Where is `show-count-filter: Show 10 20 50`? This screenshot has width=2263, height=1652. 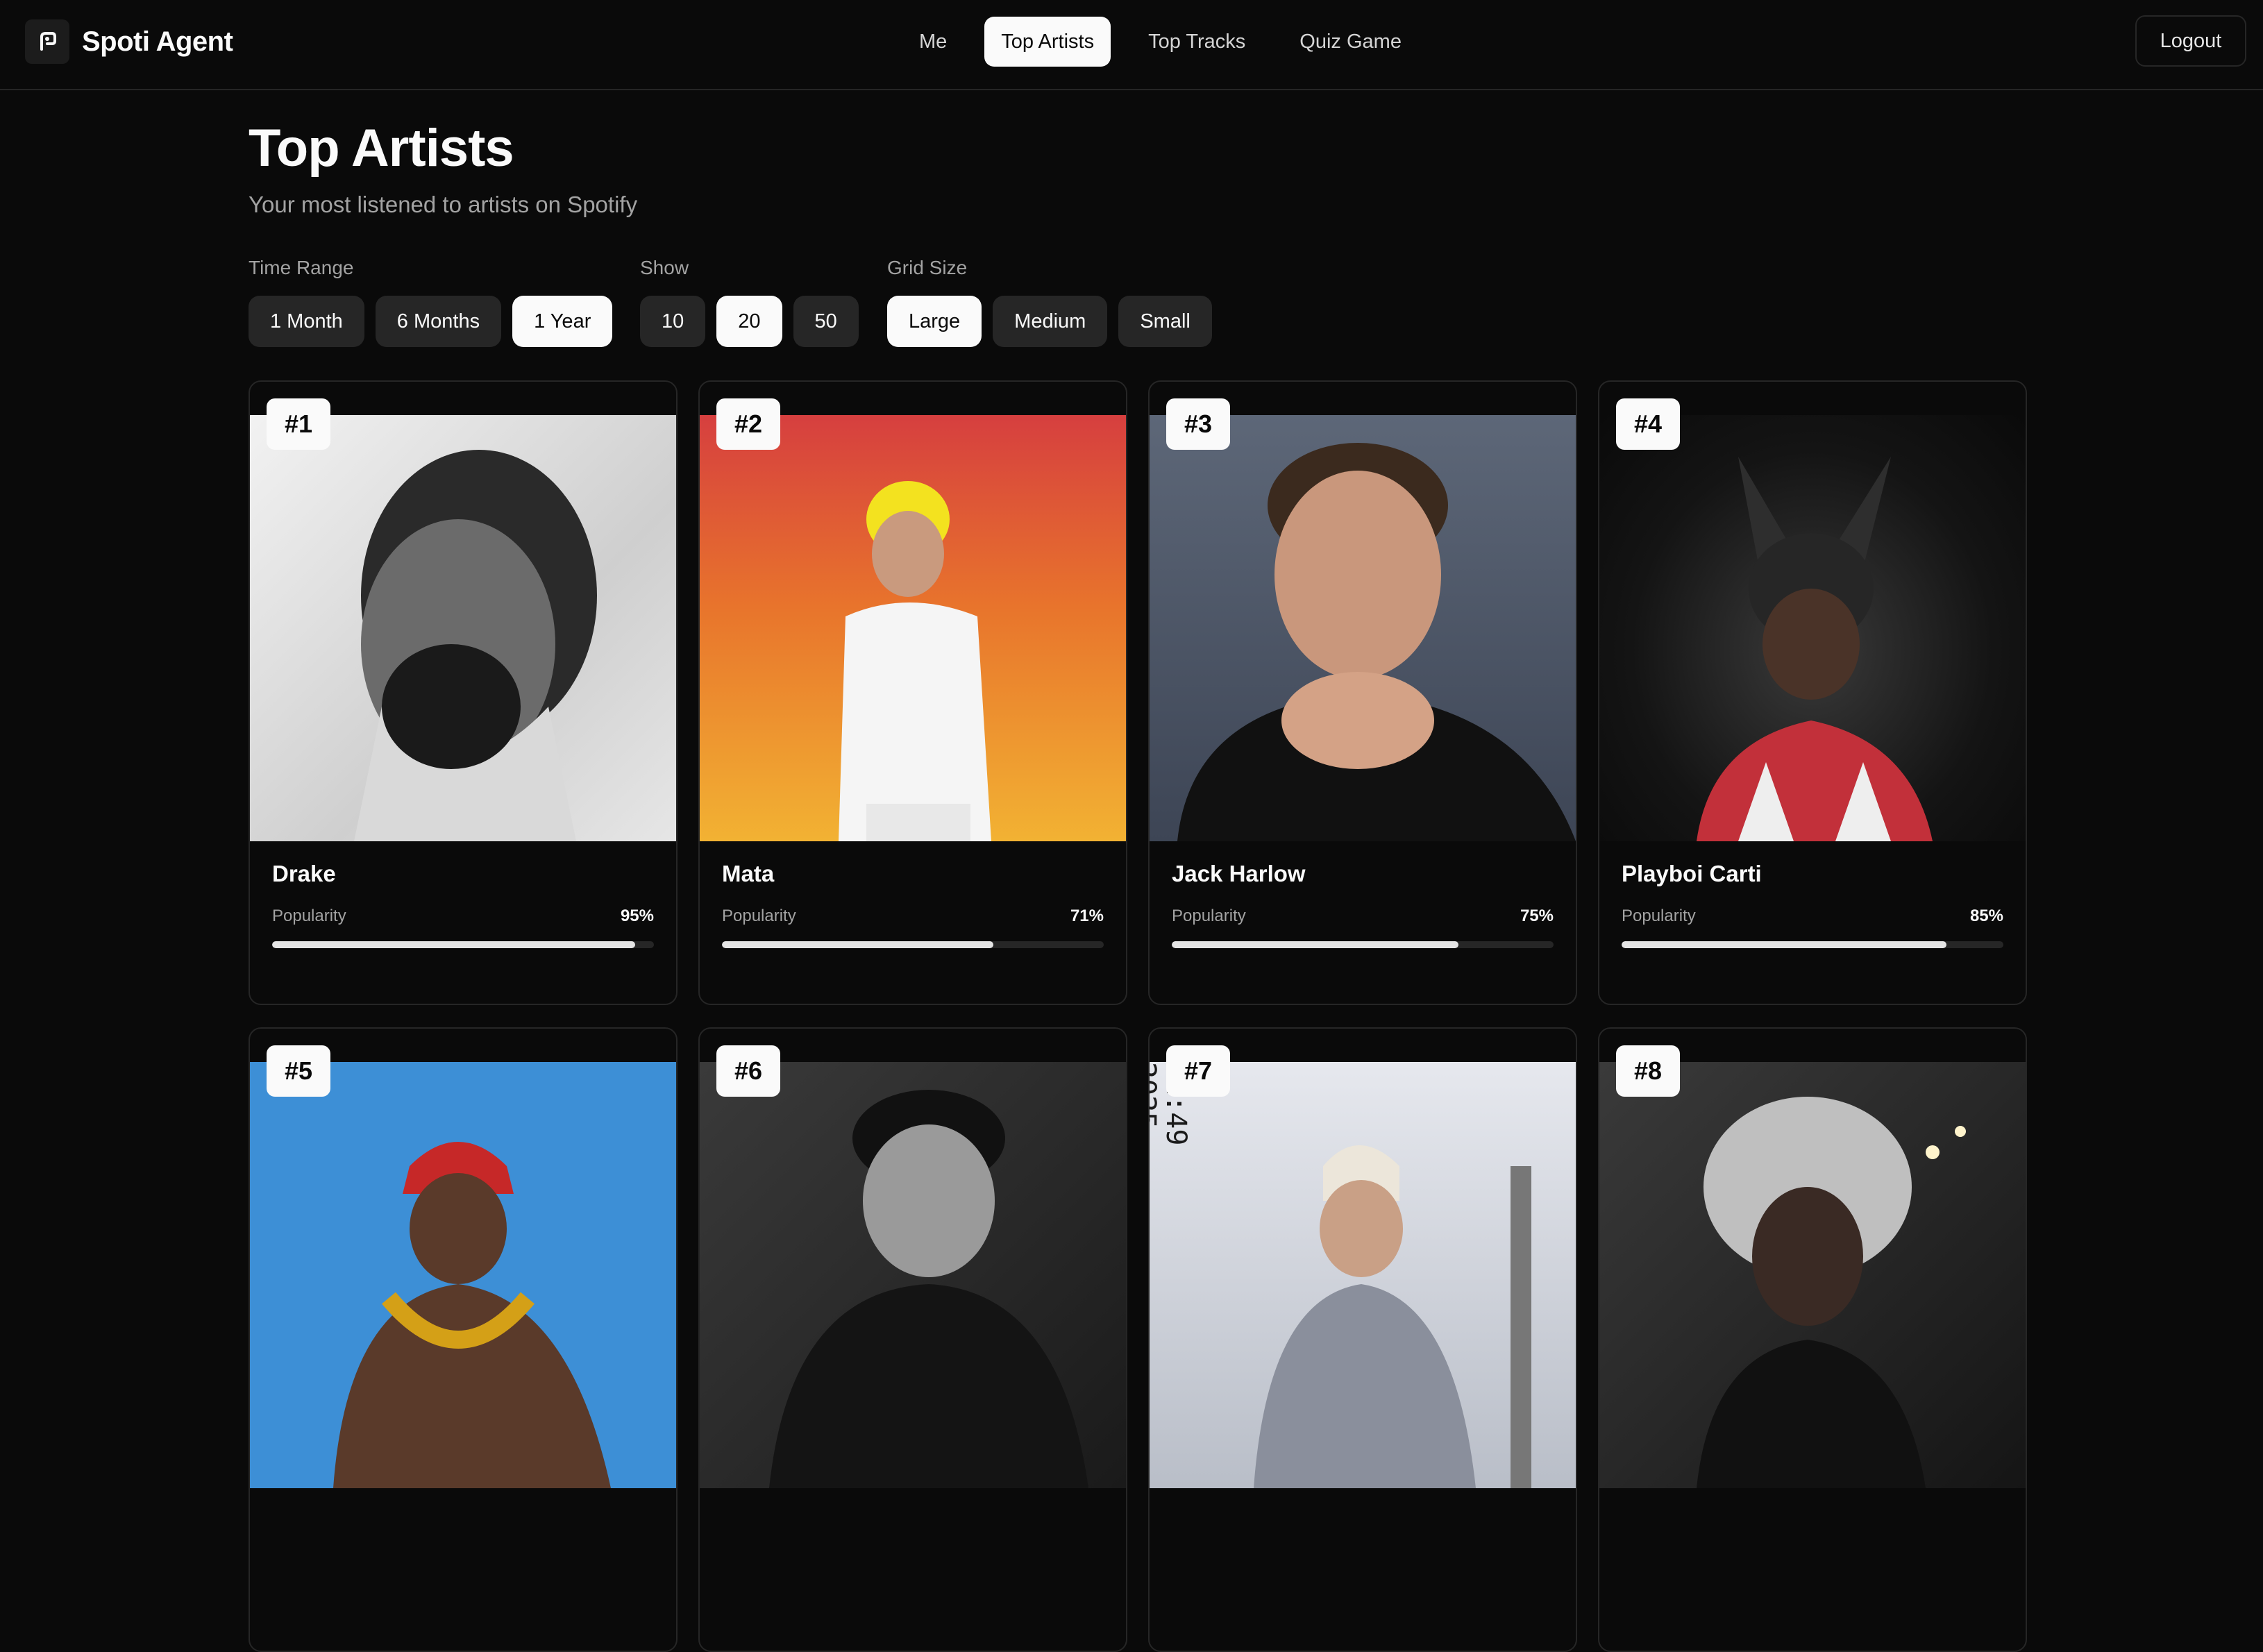 show-count-filter: Show 10 20 50 is located at coordinates (749, 302).